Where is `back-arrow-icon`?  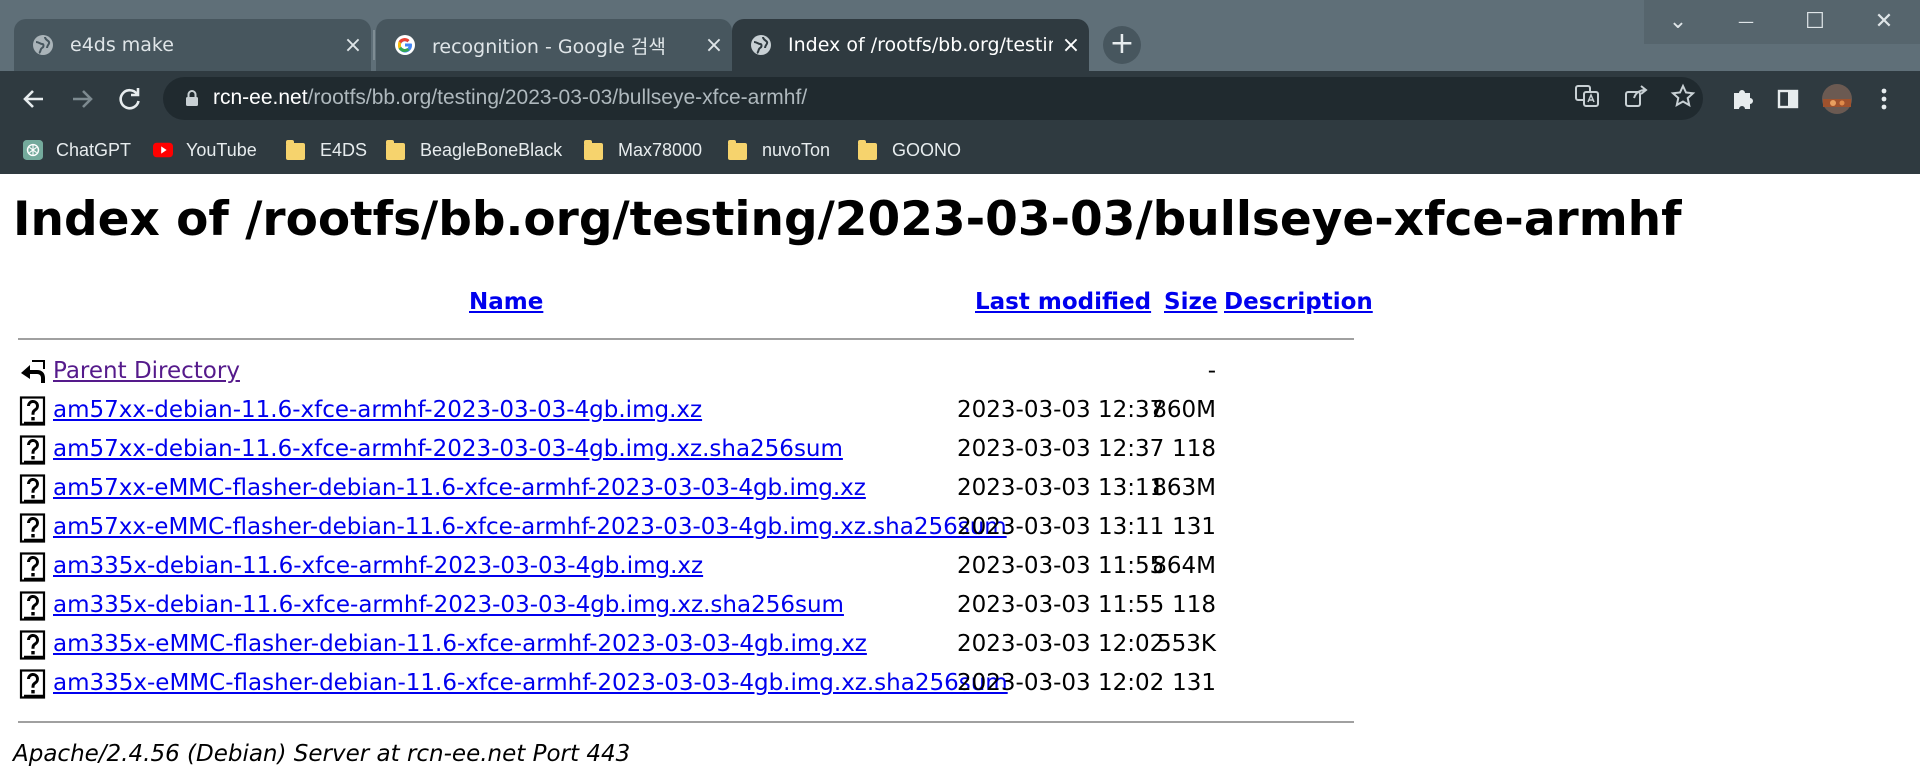
back-arrow-icon is located at coordinates (33, 99).